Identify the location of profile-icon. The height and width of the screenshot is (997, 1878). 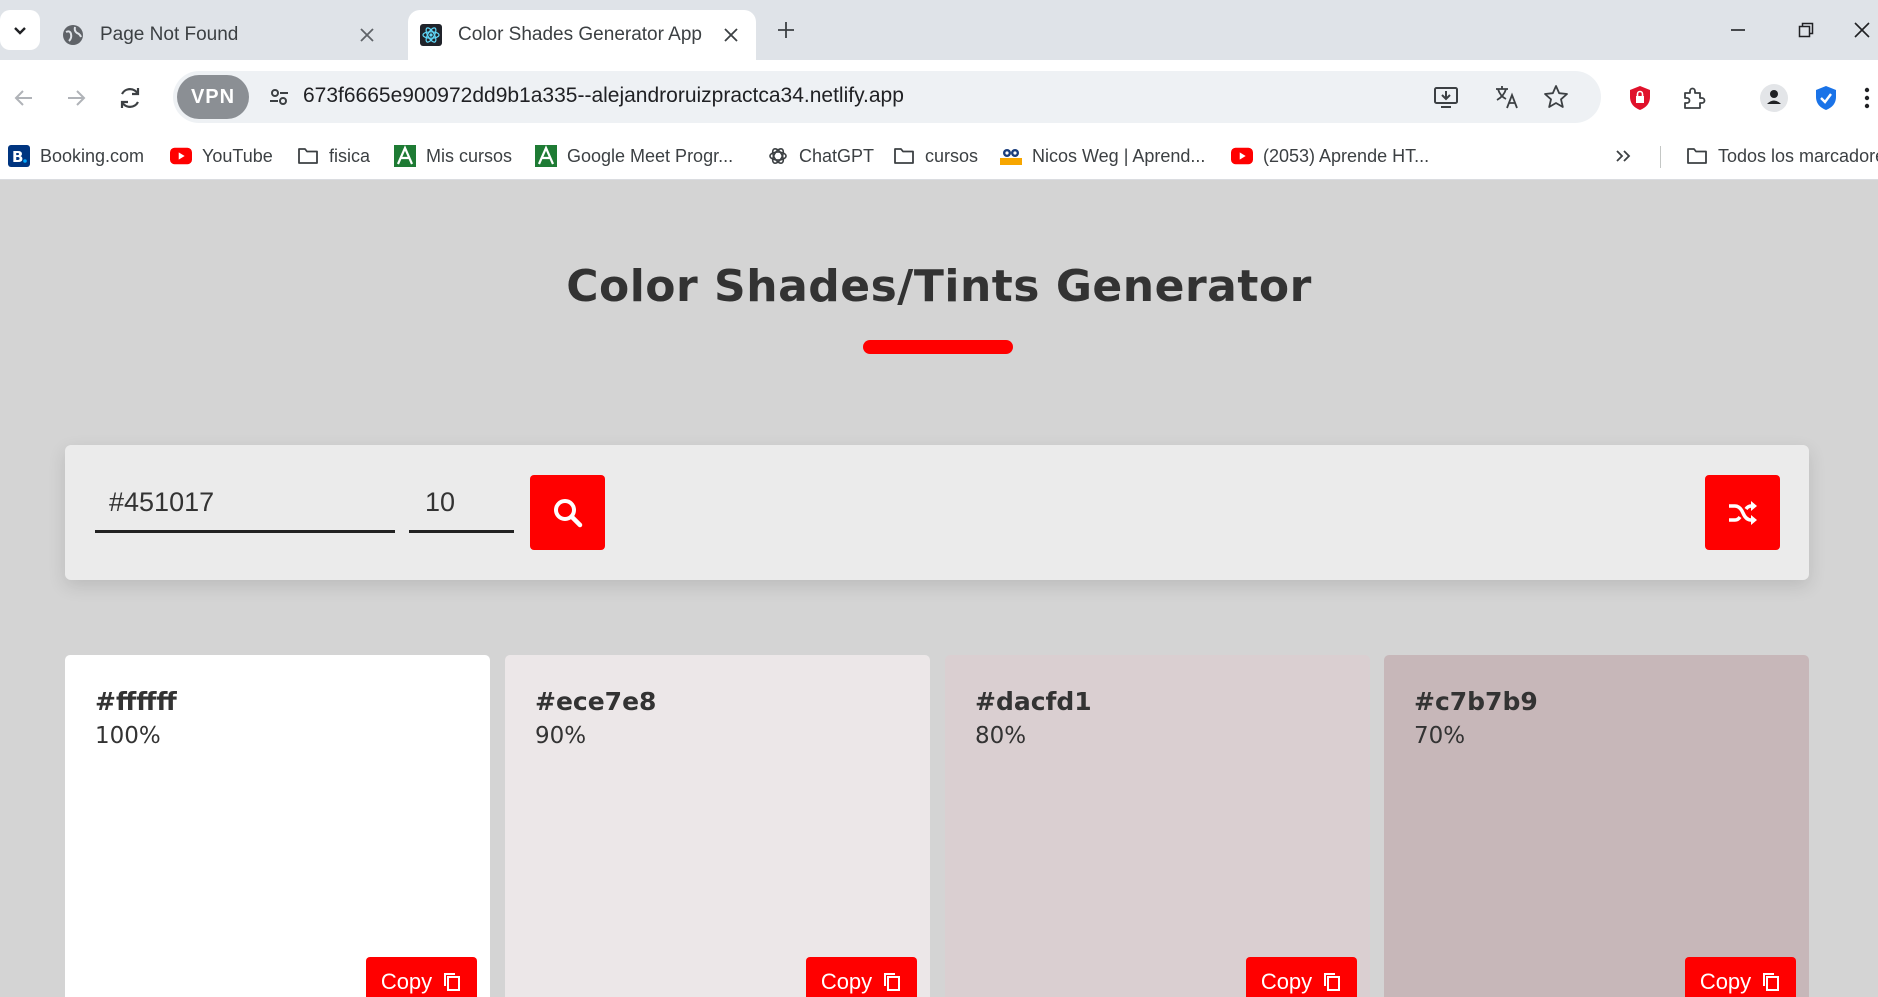
(1774, 98).